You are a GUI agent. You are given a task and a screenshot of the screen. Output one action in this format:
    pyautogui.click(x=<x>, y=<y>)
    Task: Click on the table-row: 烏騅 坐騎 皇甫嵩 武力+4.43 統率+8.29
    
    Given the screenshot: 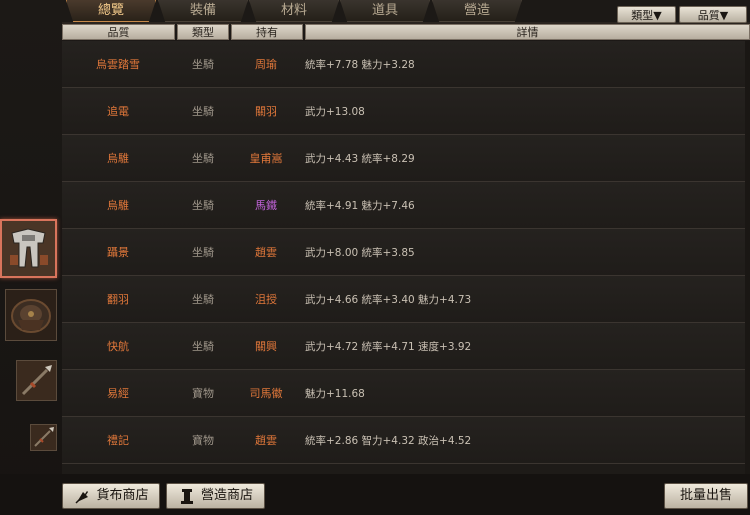 What is the action you would take?
    pyautogui.click(x=406, y=158)
    